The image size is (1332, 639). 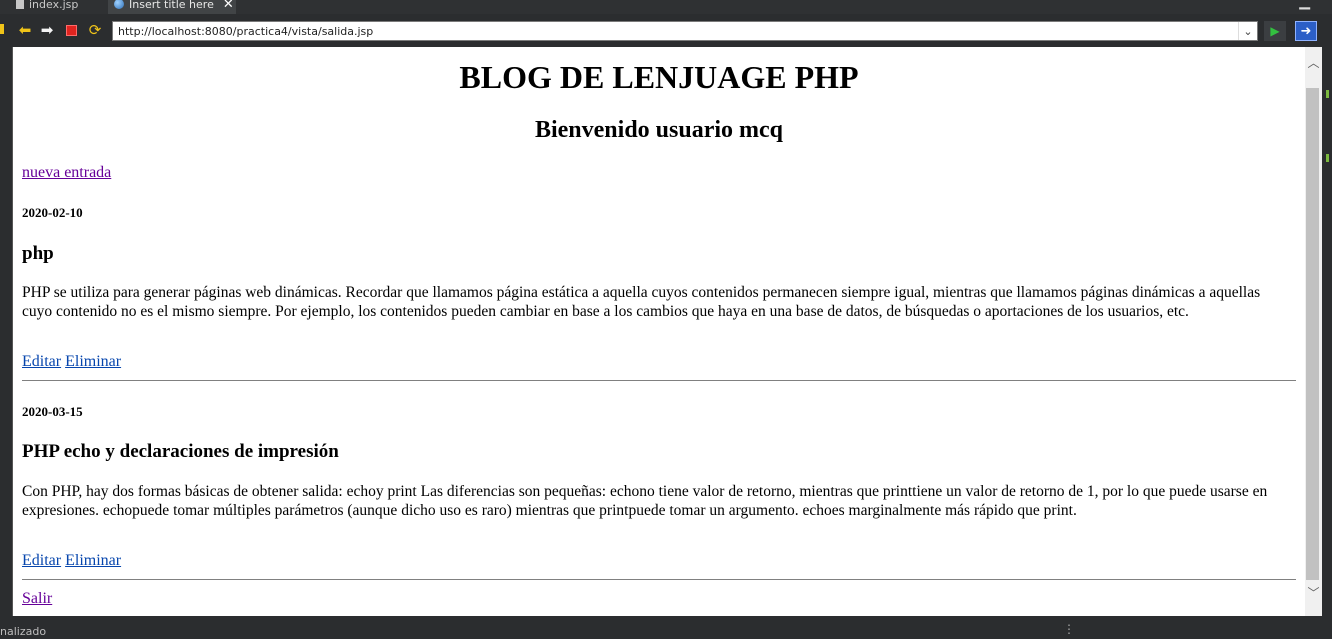 I want to click on close-icon: ✕, so click(x=228, y=5).